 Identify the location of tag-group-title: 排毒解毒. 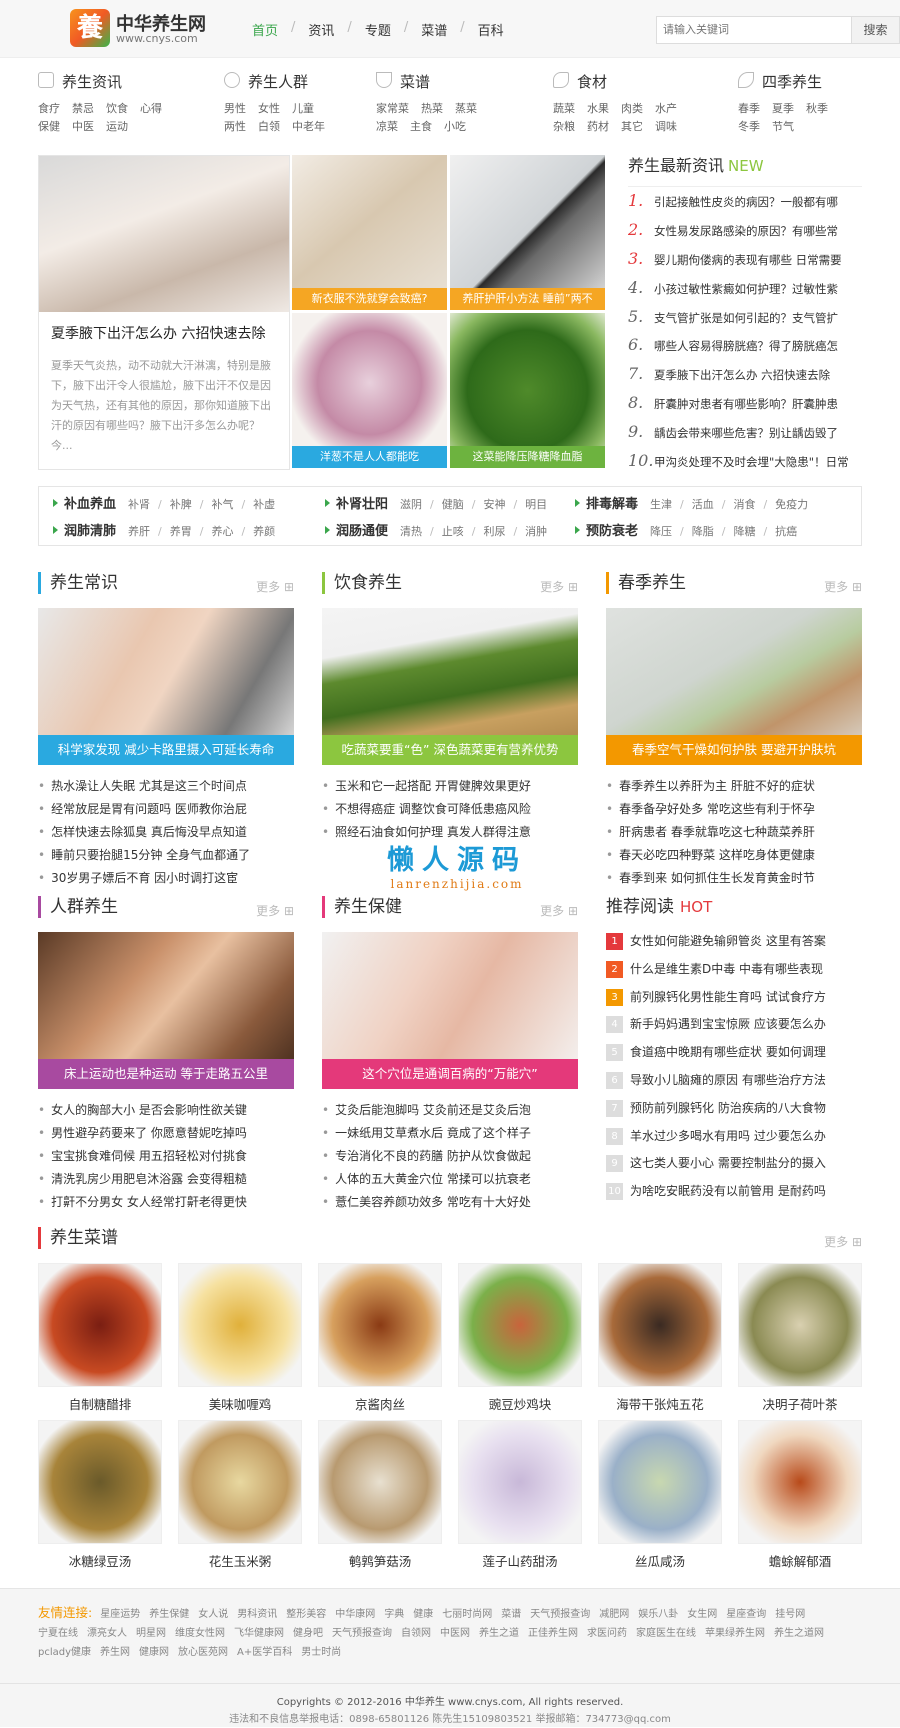
(606, 504).